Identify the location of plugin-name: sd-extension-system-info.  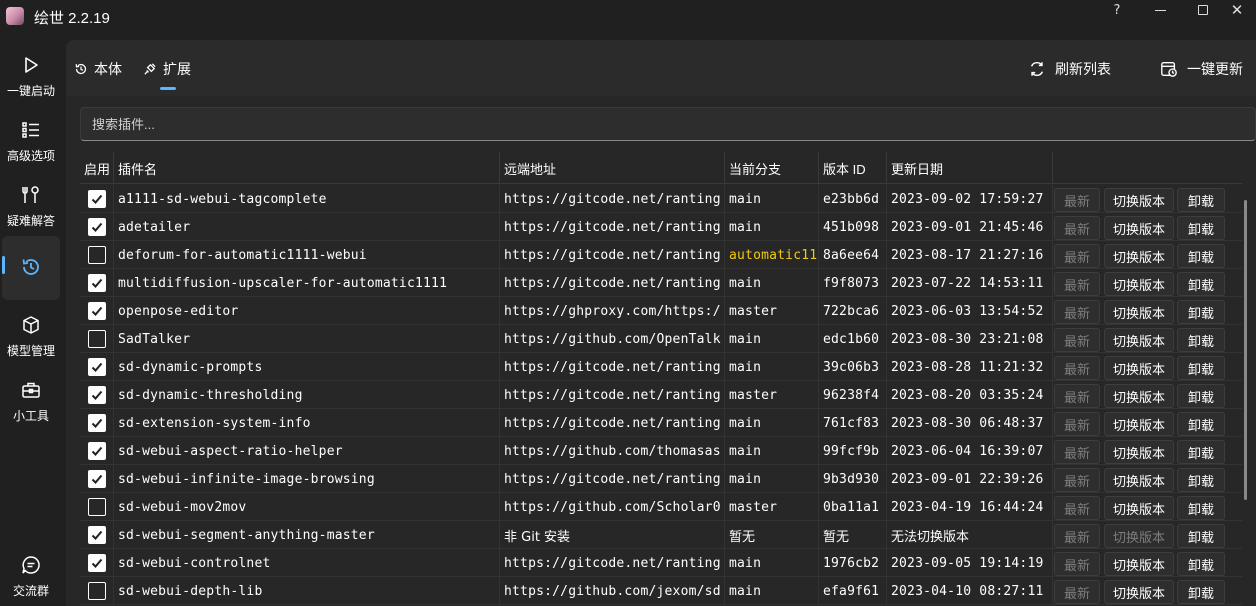
(307, 423).